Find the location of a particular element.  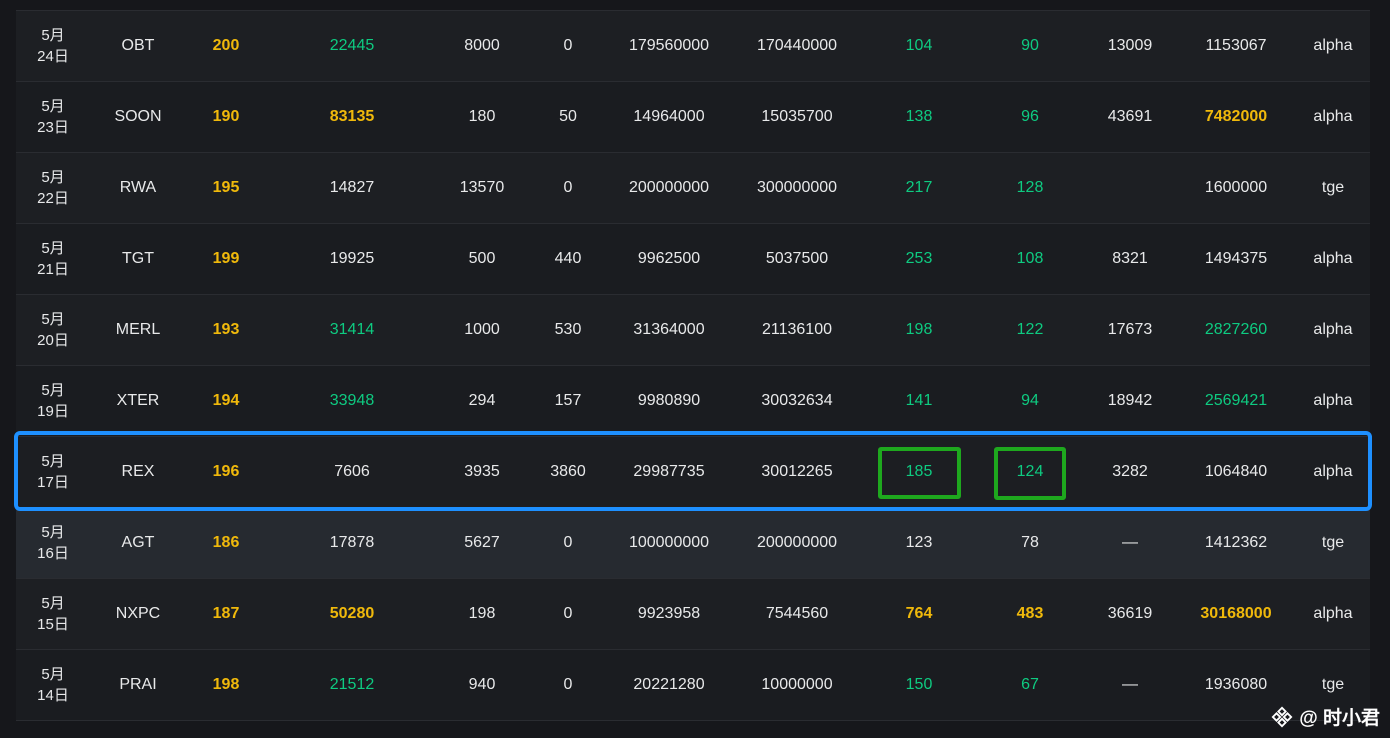

value-cell: 500 is located at coordinates (482, 258).